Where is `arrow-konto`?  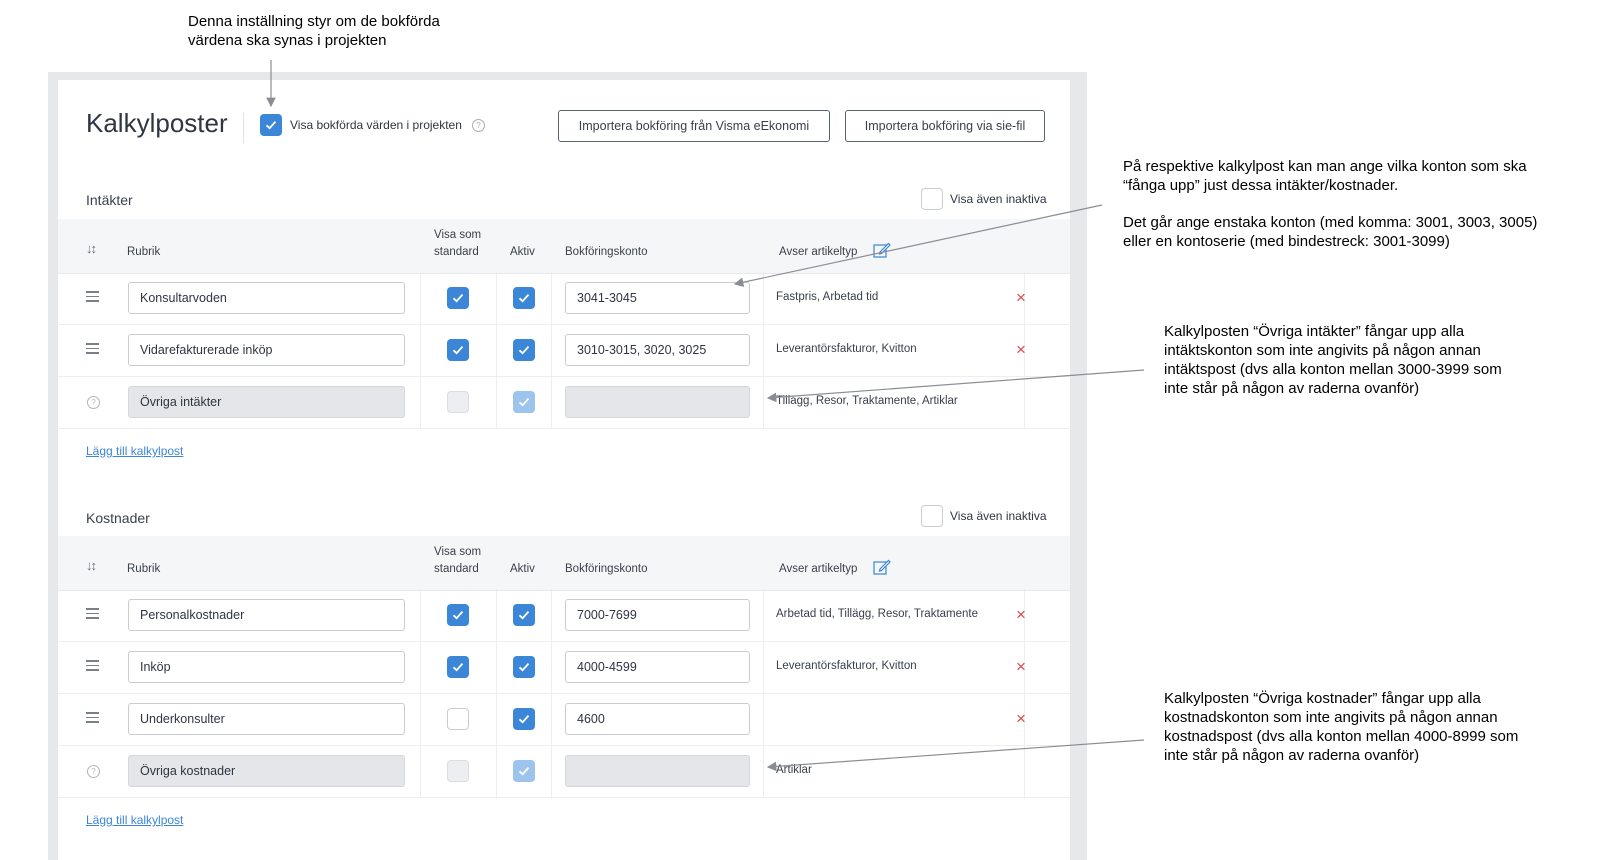 arrow-konto is located at coordinates (918, 245).